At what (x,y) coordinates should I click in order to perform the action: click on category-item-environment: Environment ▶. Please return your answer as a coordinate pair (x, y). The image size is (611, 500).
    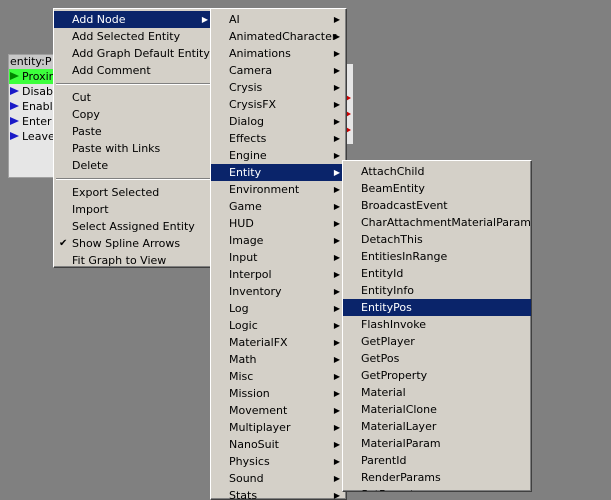
    Looking at the image, I should click on (278, 189).